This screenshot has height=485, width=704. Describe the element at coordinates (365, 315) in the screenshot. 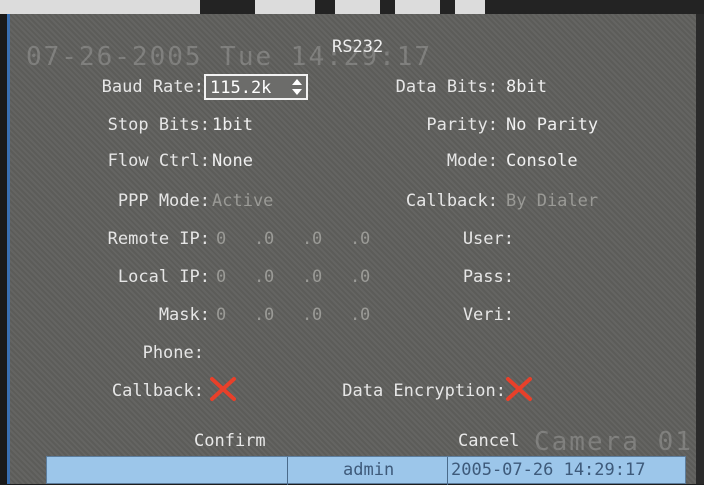

I see `mask-octet-4: 0` at that location.